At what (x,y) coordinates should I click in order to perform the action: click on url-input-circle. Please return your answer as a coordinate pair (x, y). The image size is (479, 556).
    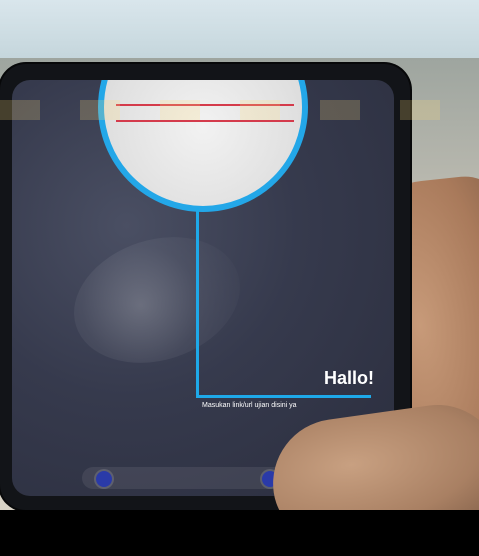
    Looking at the image, I should click on (203, 146).